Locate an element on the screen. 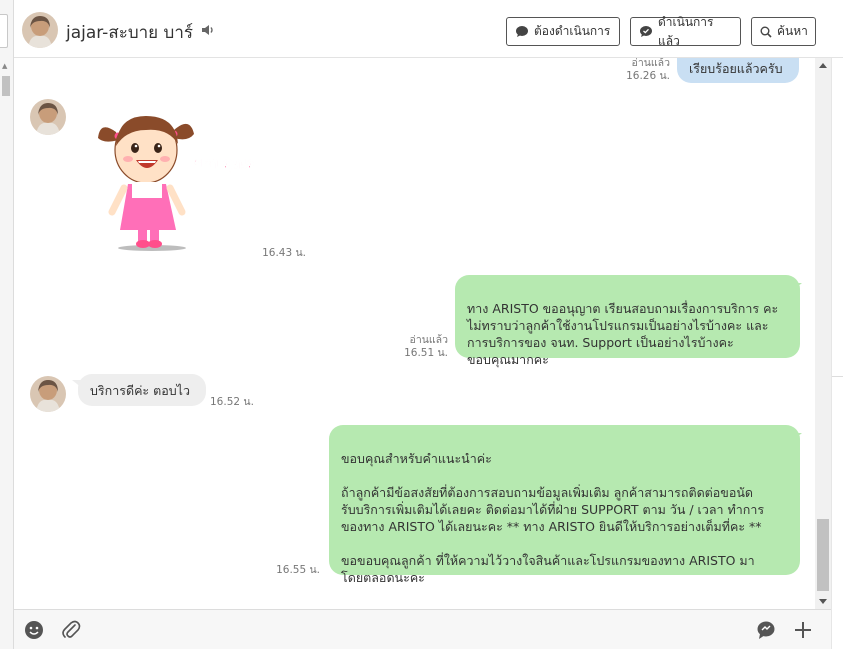 This screenshot has height=649, width=843. search-button: ค้นหา is located at coordinates (783, 31).